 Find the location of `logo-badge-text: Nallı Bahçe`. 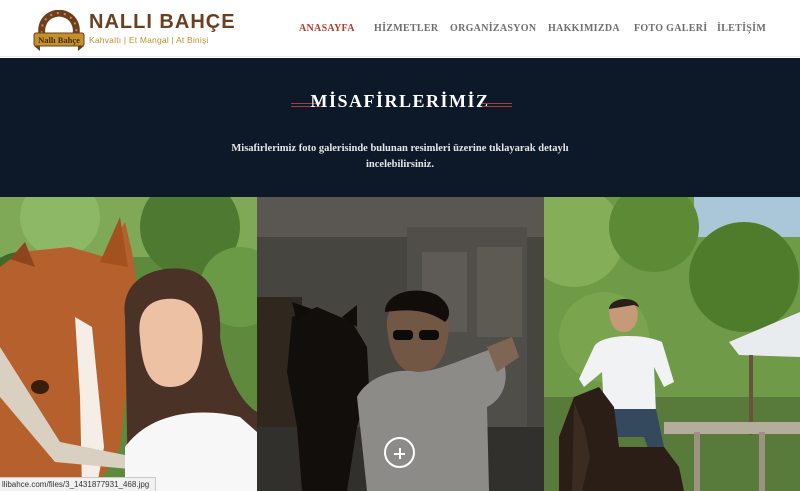

logo-badge-text: Nallı Bahçe is located at coordinates (59, 40).